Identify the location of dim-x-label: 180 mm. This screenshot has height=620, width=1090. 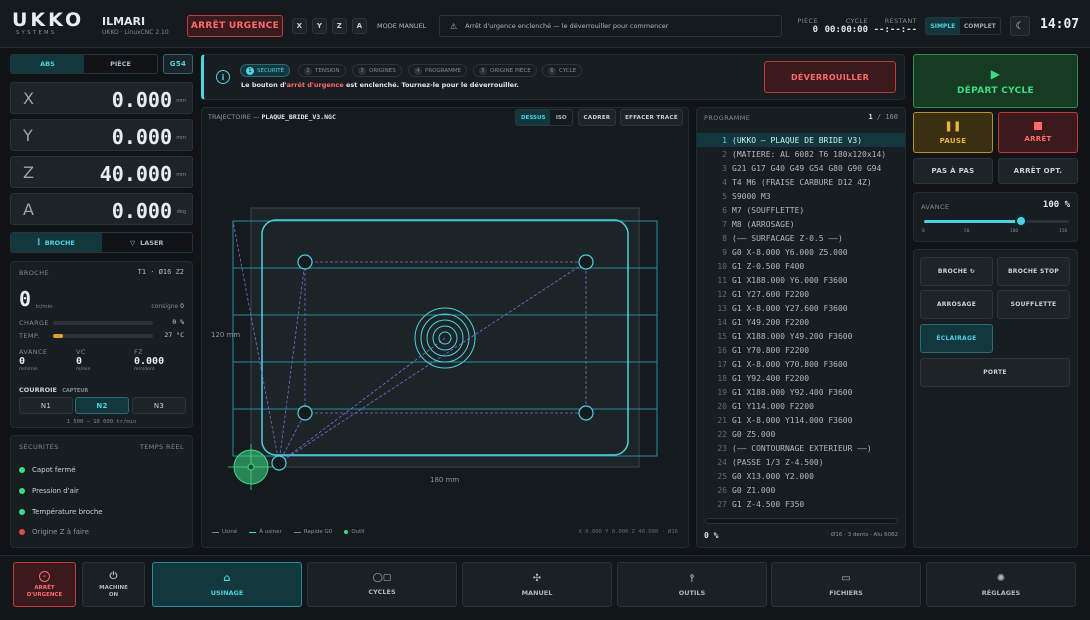
(445, 480).